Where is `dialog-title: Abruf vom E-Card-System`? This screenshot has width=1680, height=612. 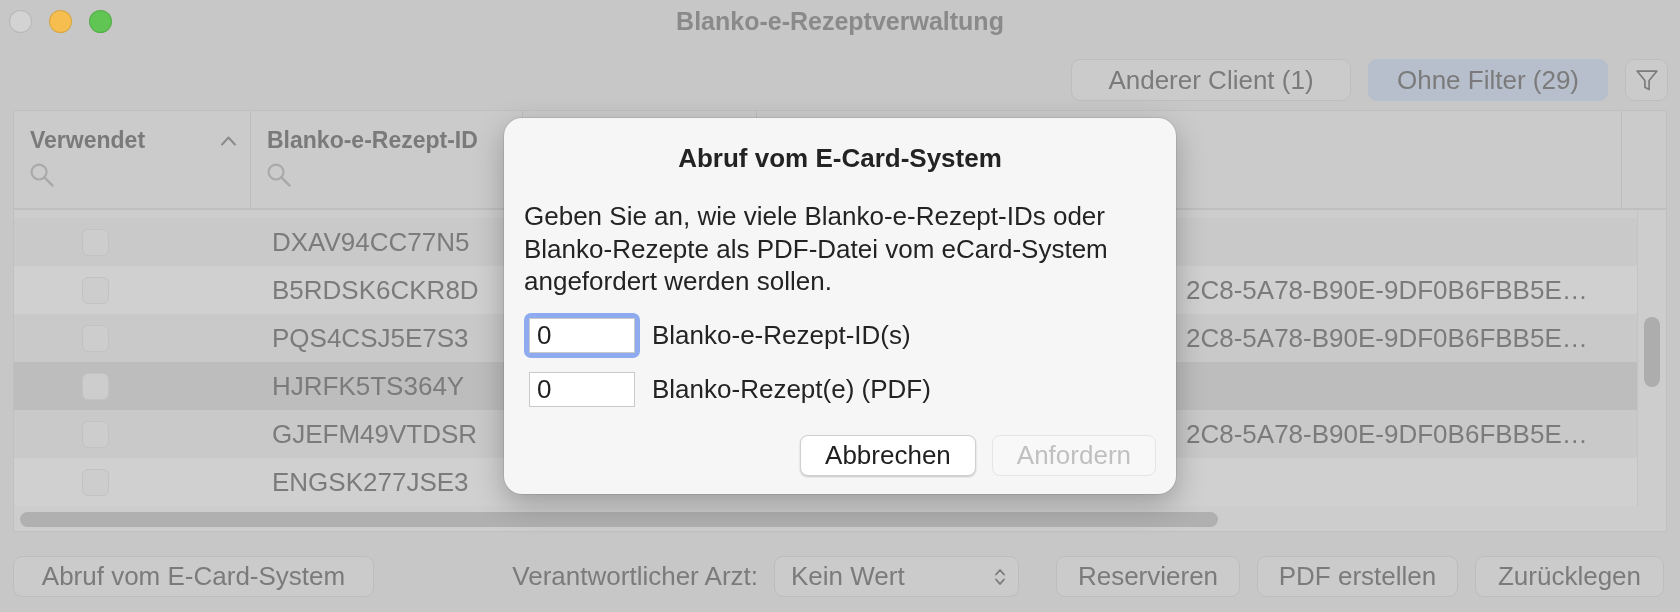
dialog-title: Abruf vom E-Card-System is located at coordinates (840, 158).